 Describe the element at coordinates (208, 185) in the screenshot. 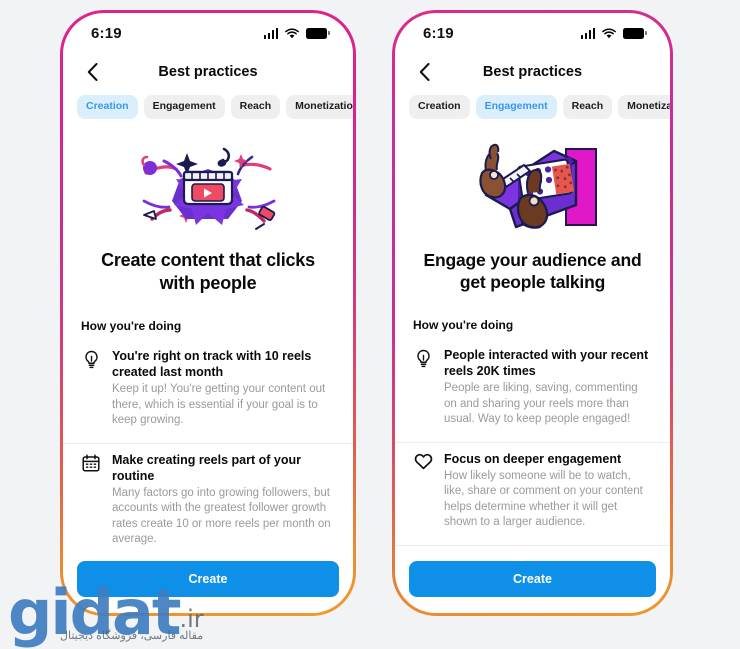

I see `hero-illustration-reels-burst` at that location.